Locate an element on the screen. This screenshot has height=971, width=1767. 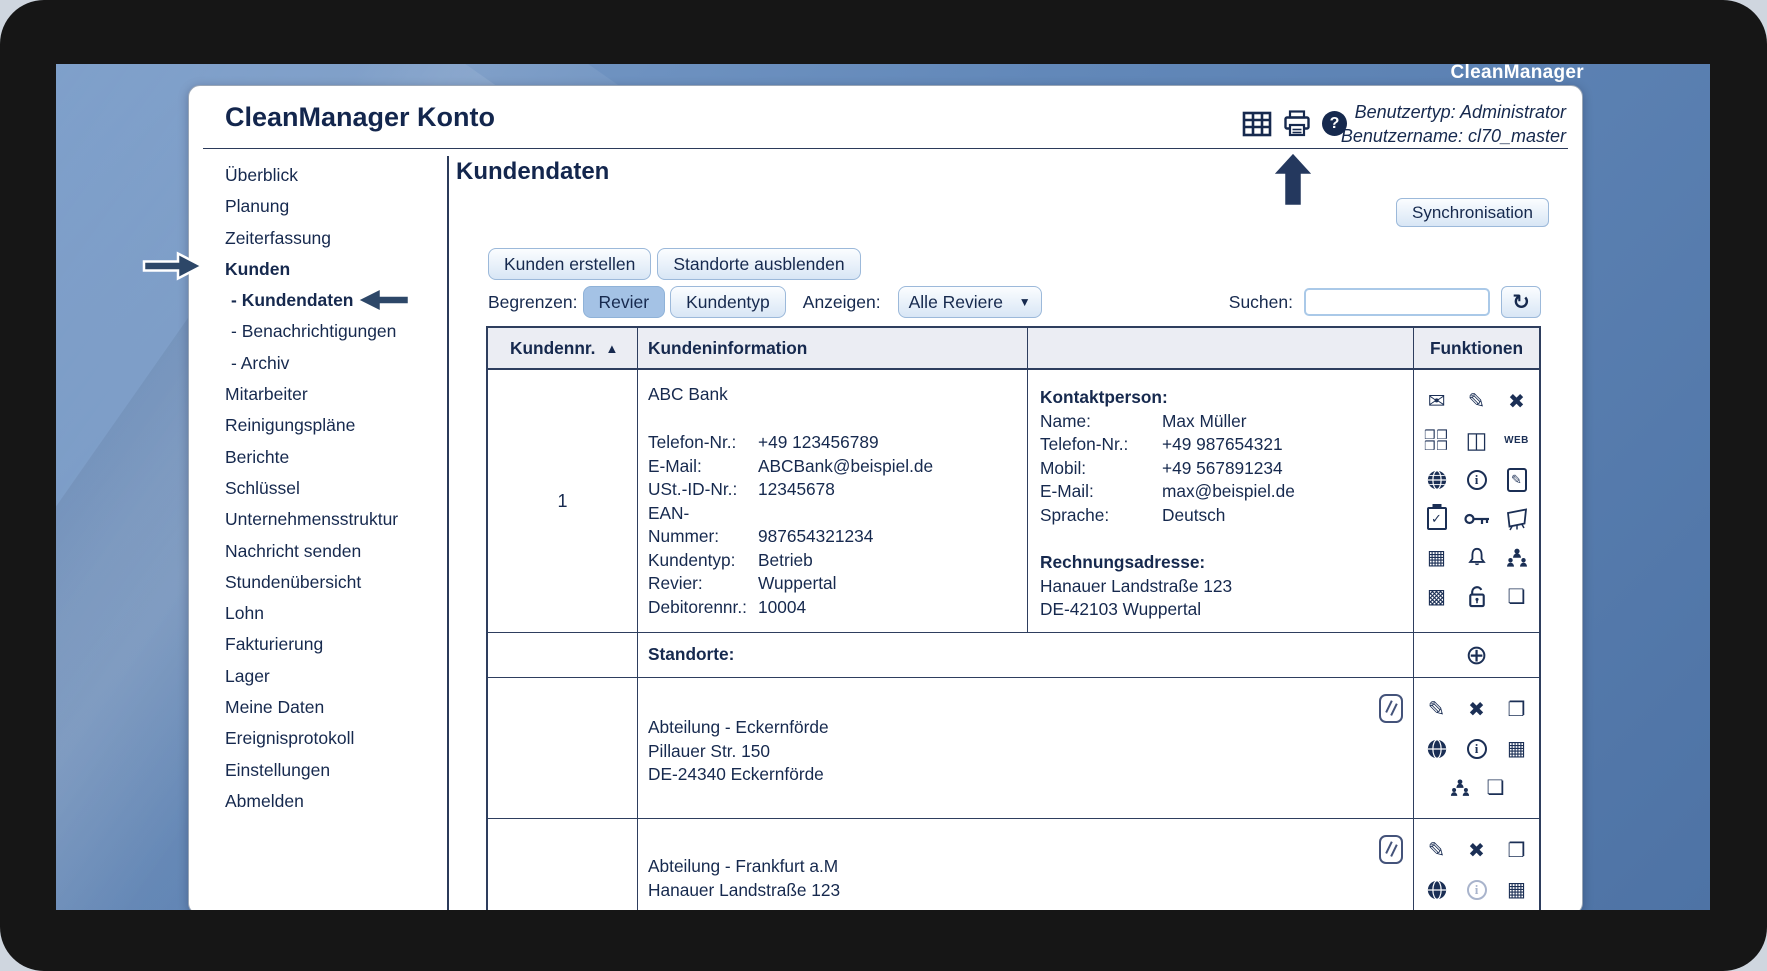
column-header-funktionen: Funktionen is located at coordinates (1476, 347).